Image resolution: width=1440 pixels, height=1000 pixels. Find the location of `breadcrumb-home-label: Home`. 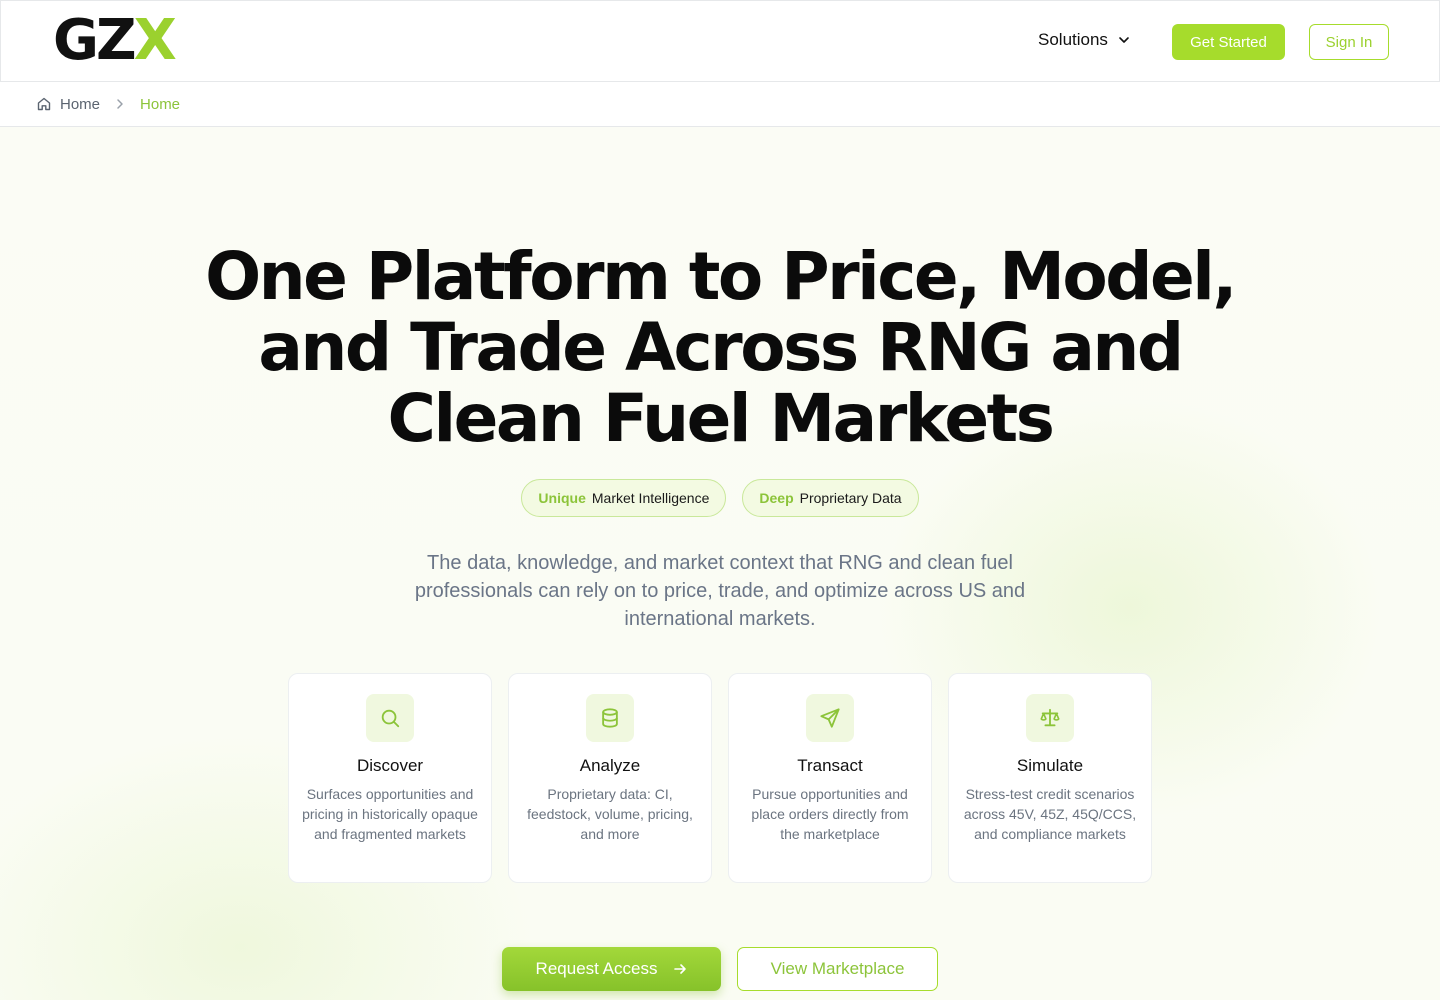

breadcrumb-home-label: Home is located at coordinates (80, 104).